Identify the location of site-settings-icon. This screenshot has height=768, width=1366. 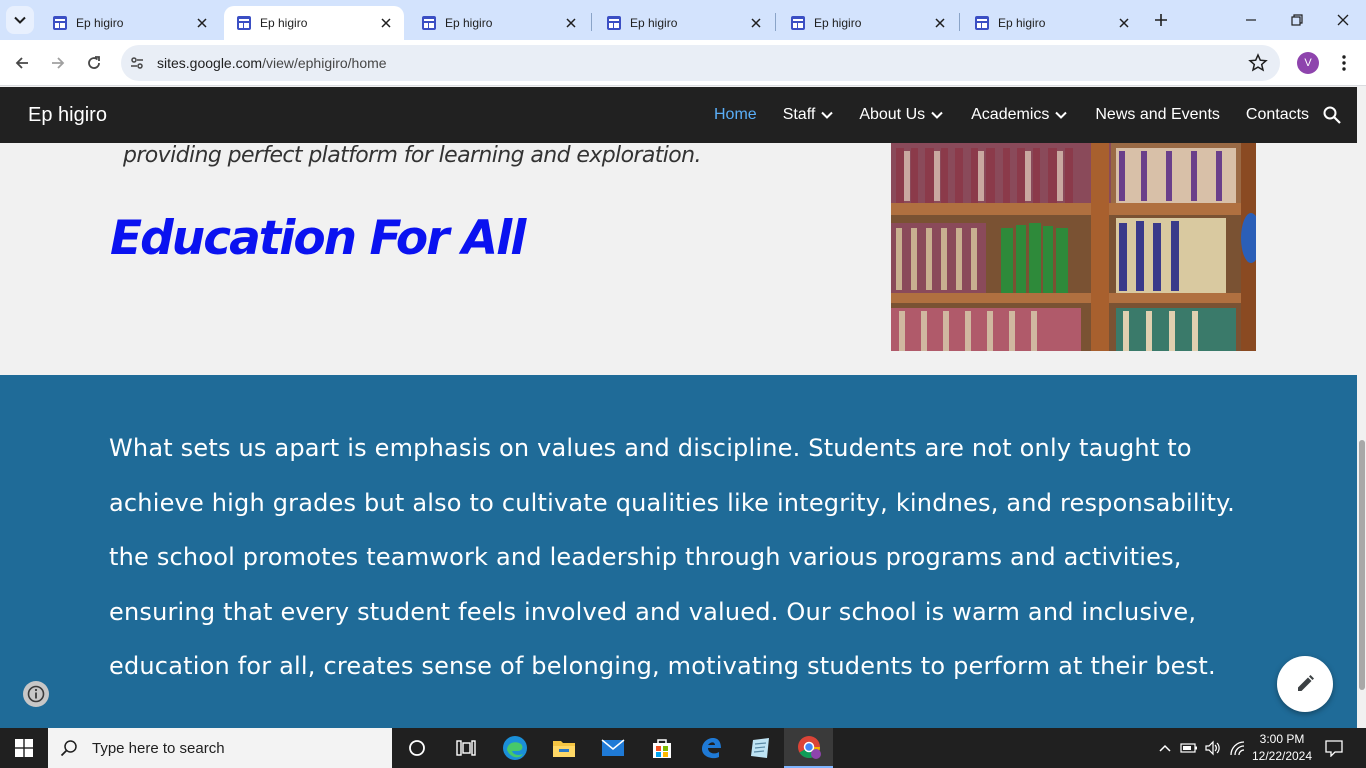
(137, 63).